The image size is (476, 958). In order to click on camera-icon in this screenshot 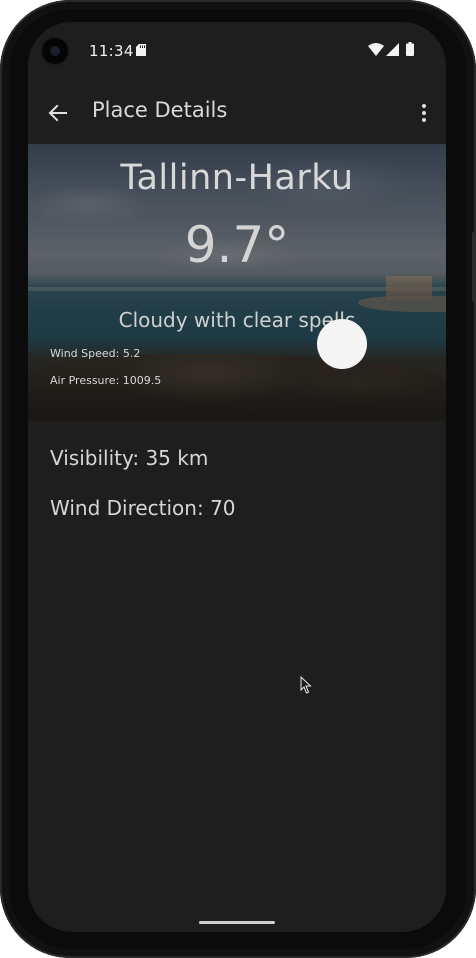, I will do `click(55, 51)`.